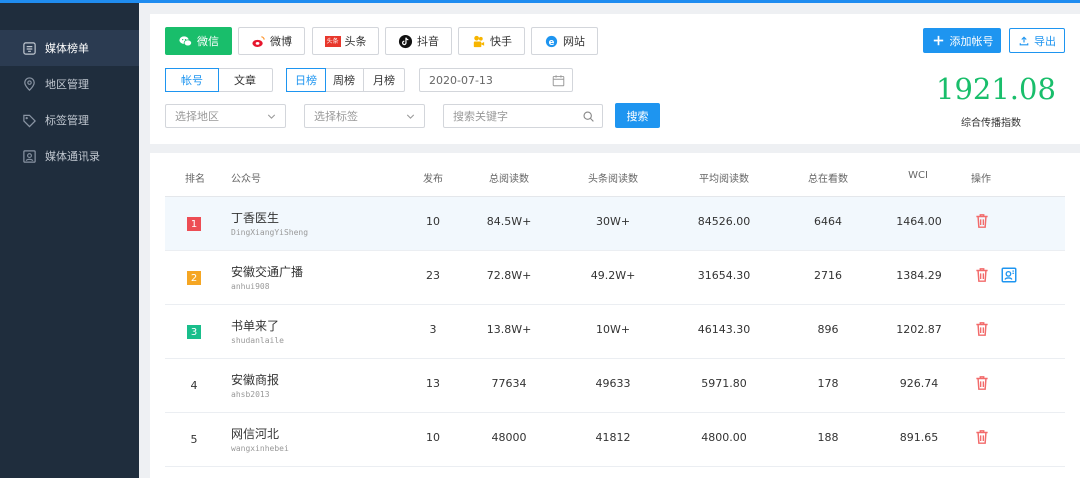 This screenshot has height=478, width=1080. What do you see at coordinates (345, 41) in the screenshot?
I see `platform-tab-toutiao: 头条 头条` at bounding box center [345, 41].